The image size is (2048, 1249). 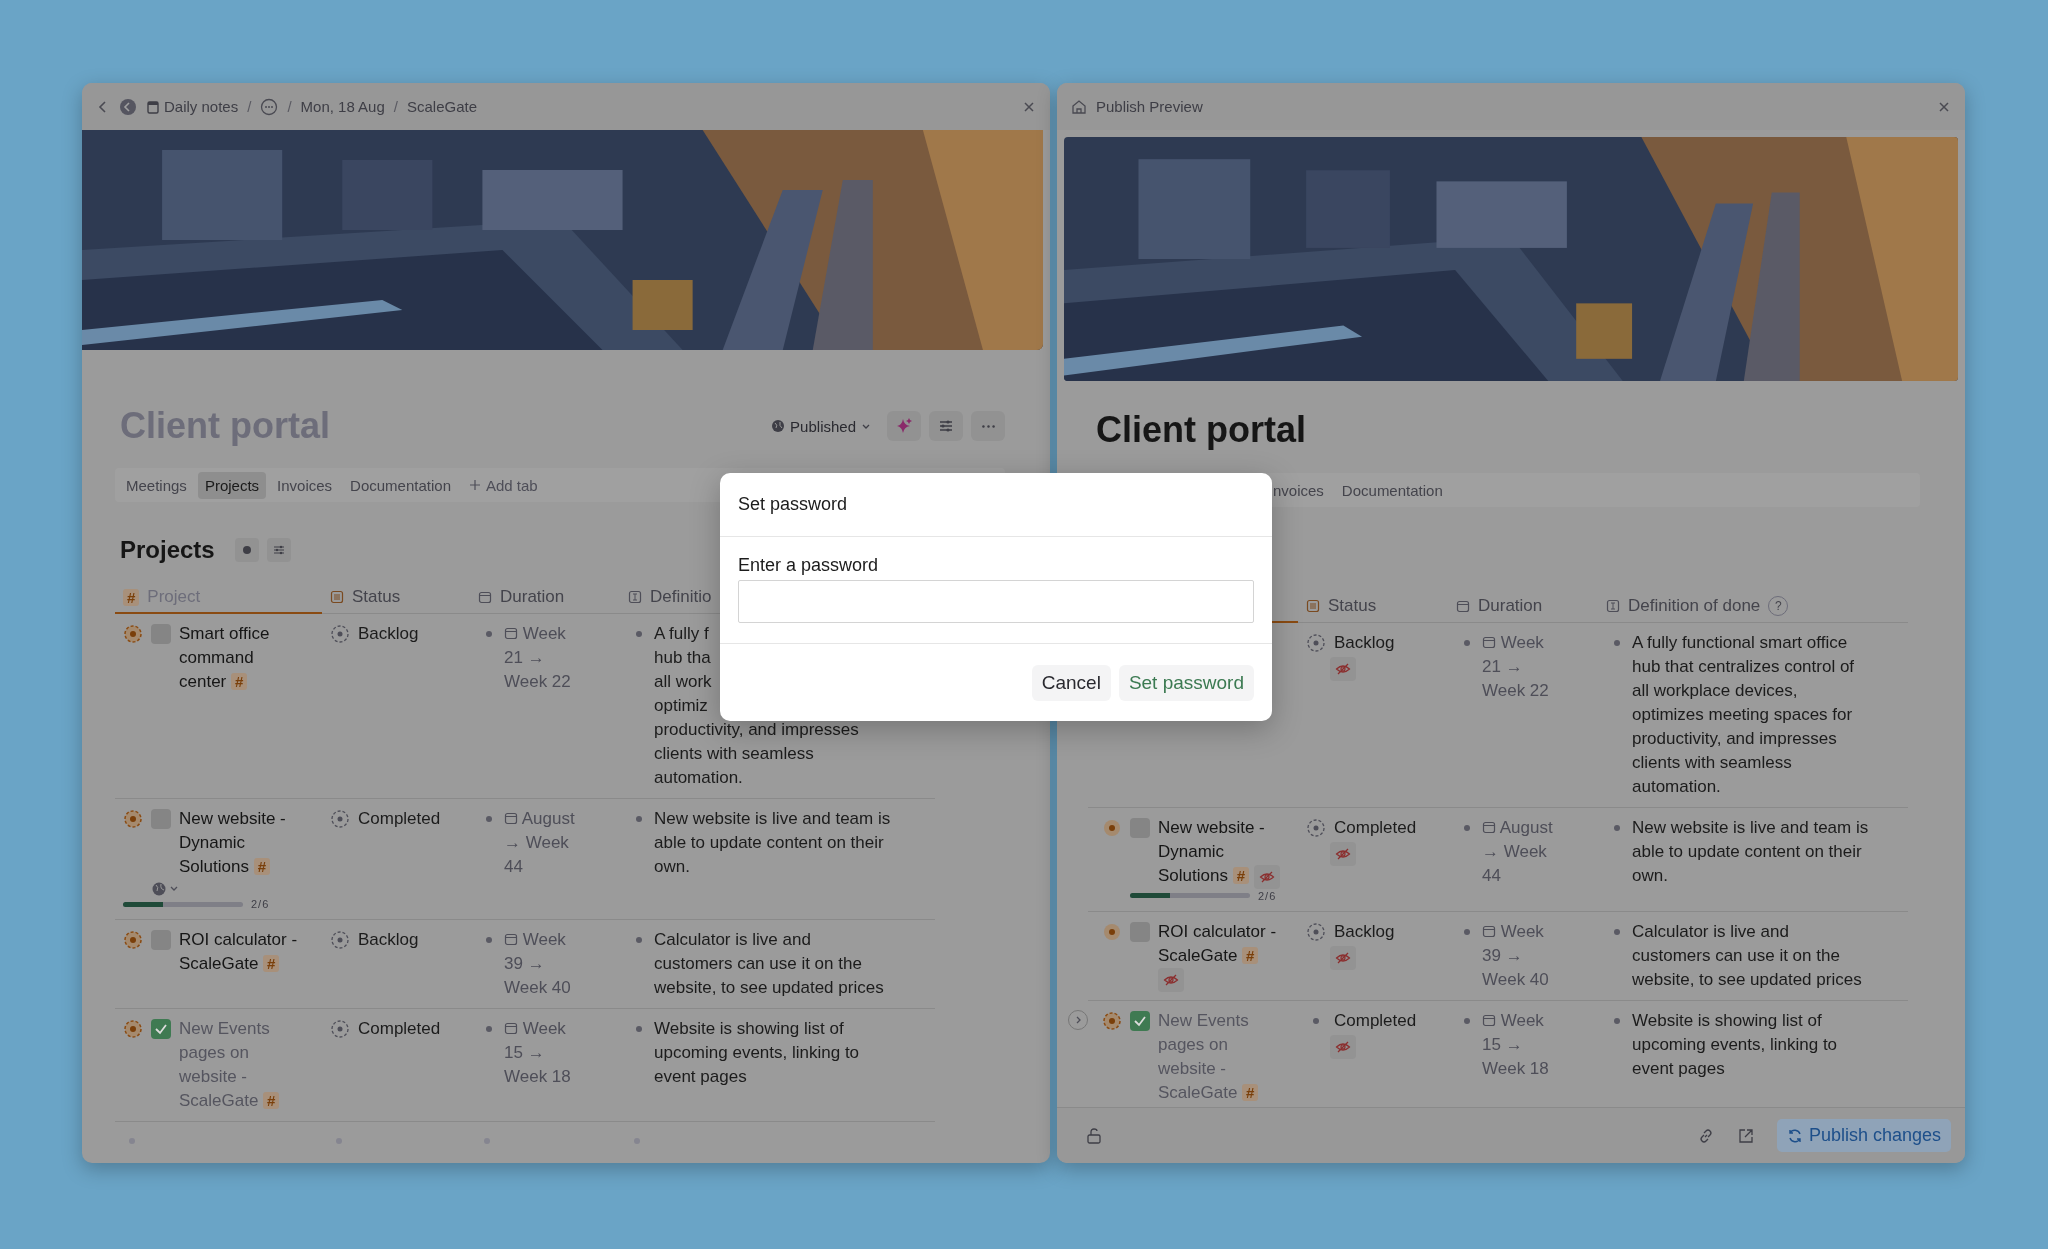 I want to click on publish-status-button: Published, so click(x=821, y=426).